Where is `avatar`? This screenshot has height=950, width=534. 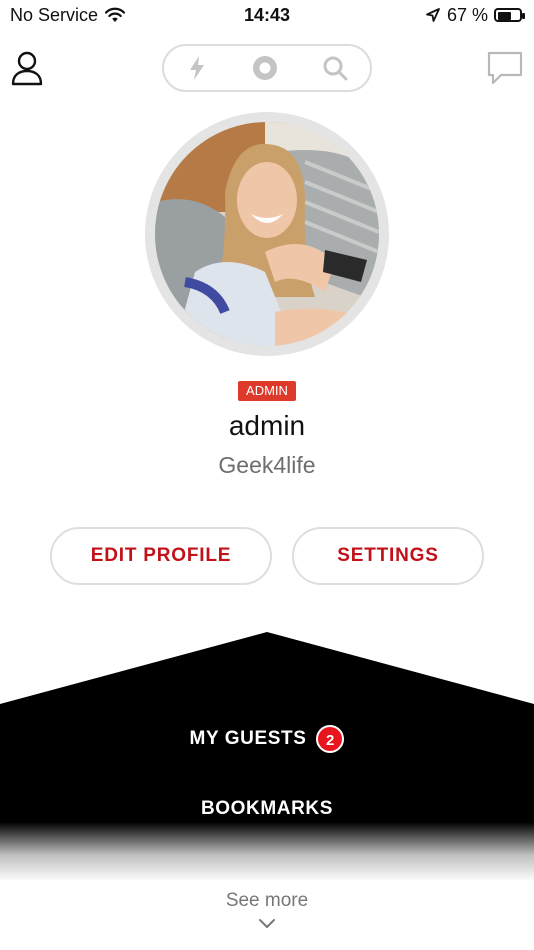
avatar is located at coordinates (267, 234).